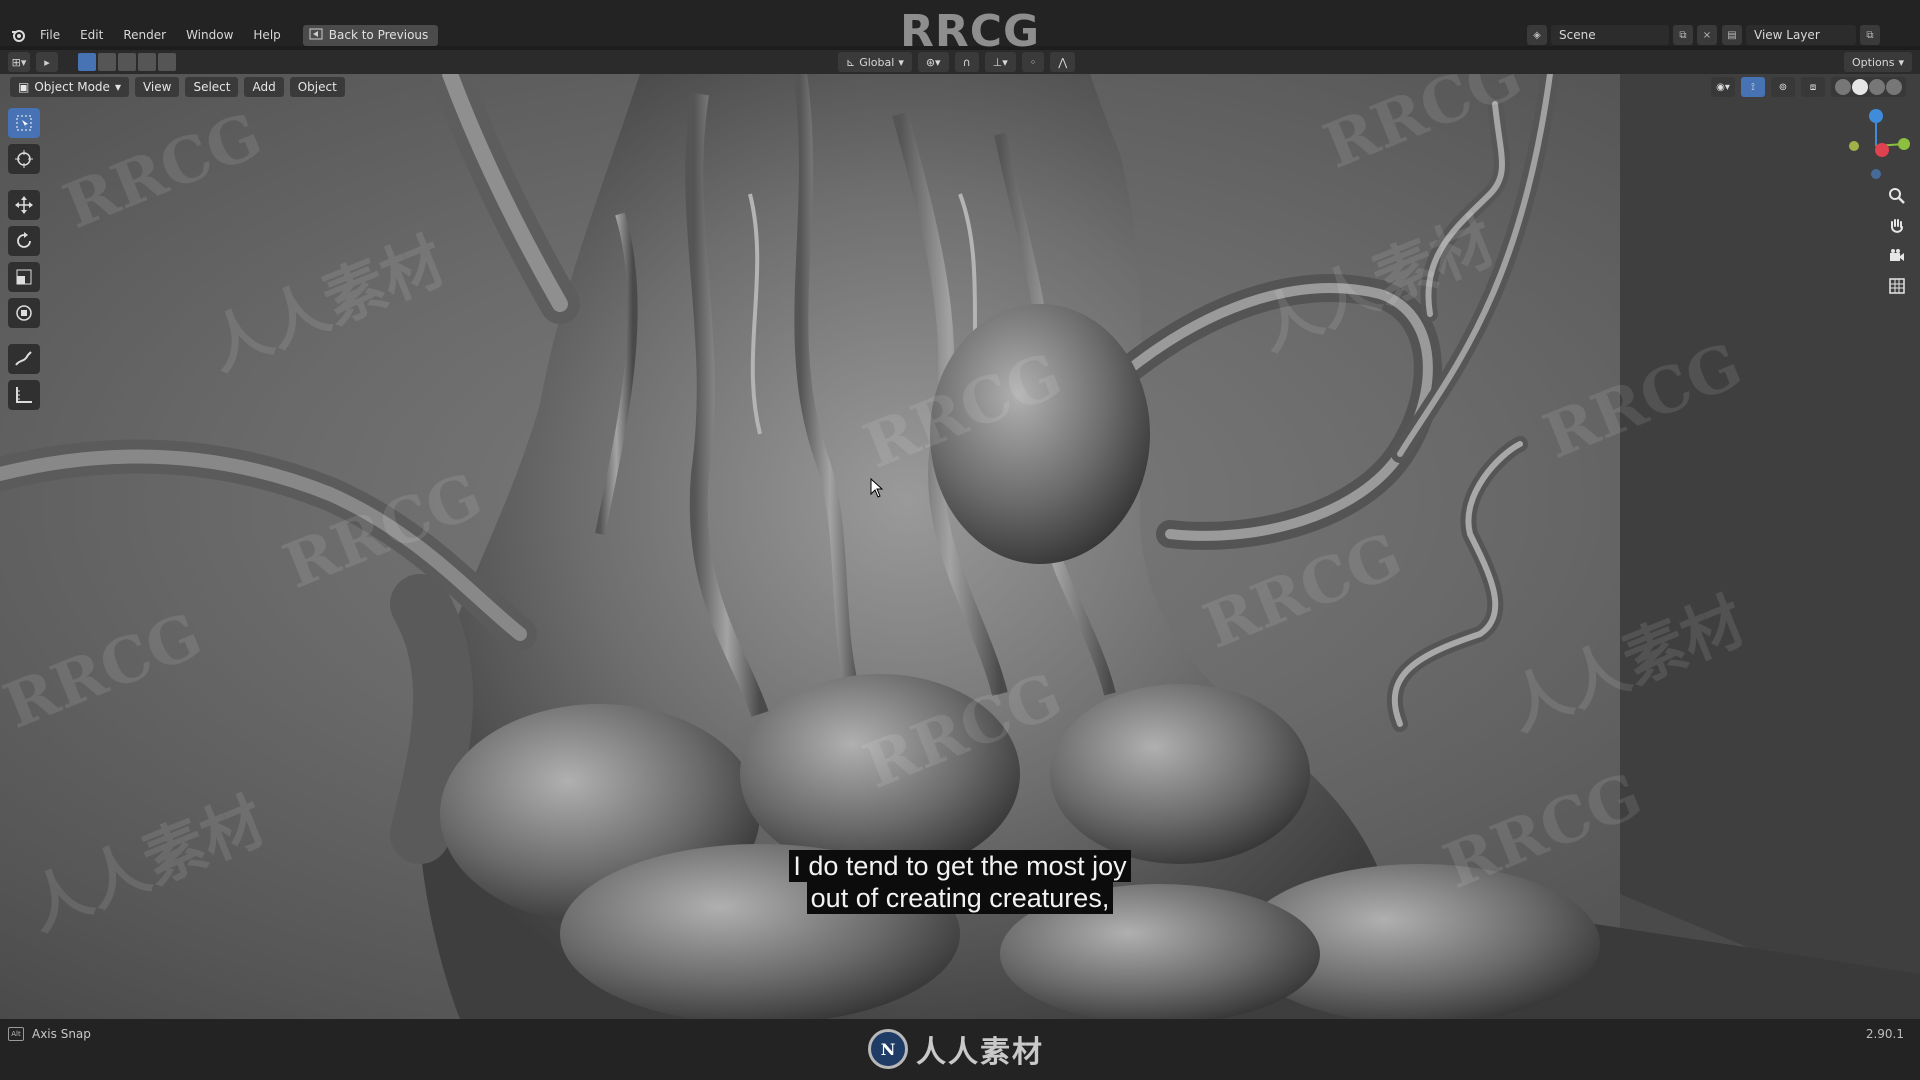 Image resolution: width=1920 pixels, height=1080 pixels. Describe the element at coordinates (1897, 196) in the screenshot. I see `zoom-icon` at that location.